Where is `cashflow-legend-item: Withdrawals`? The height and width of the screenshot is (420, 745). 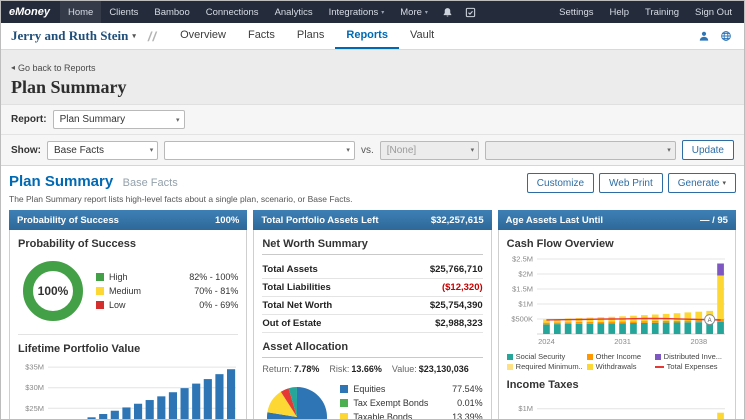
cashflow-legend-item: Withdrawals is located at coordinates (618, 366).